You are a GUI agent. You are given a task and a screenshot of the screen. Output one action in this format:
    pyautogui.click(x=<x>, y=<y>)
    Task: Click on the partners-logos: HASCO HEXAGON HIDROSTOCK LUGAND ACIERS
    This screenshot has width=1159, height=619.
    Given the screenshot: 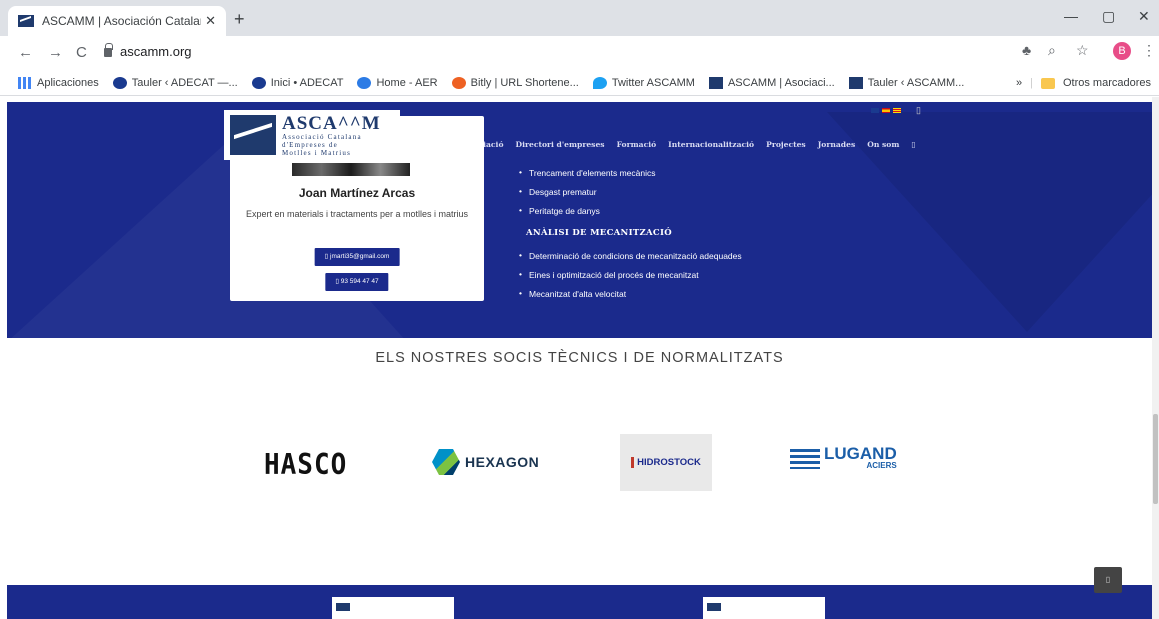 What is the action you would take?
    pyautogui.click(x=579, y=462)
    